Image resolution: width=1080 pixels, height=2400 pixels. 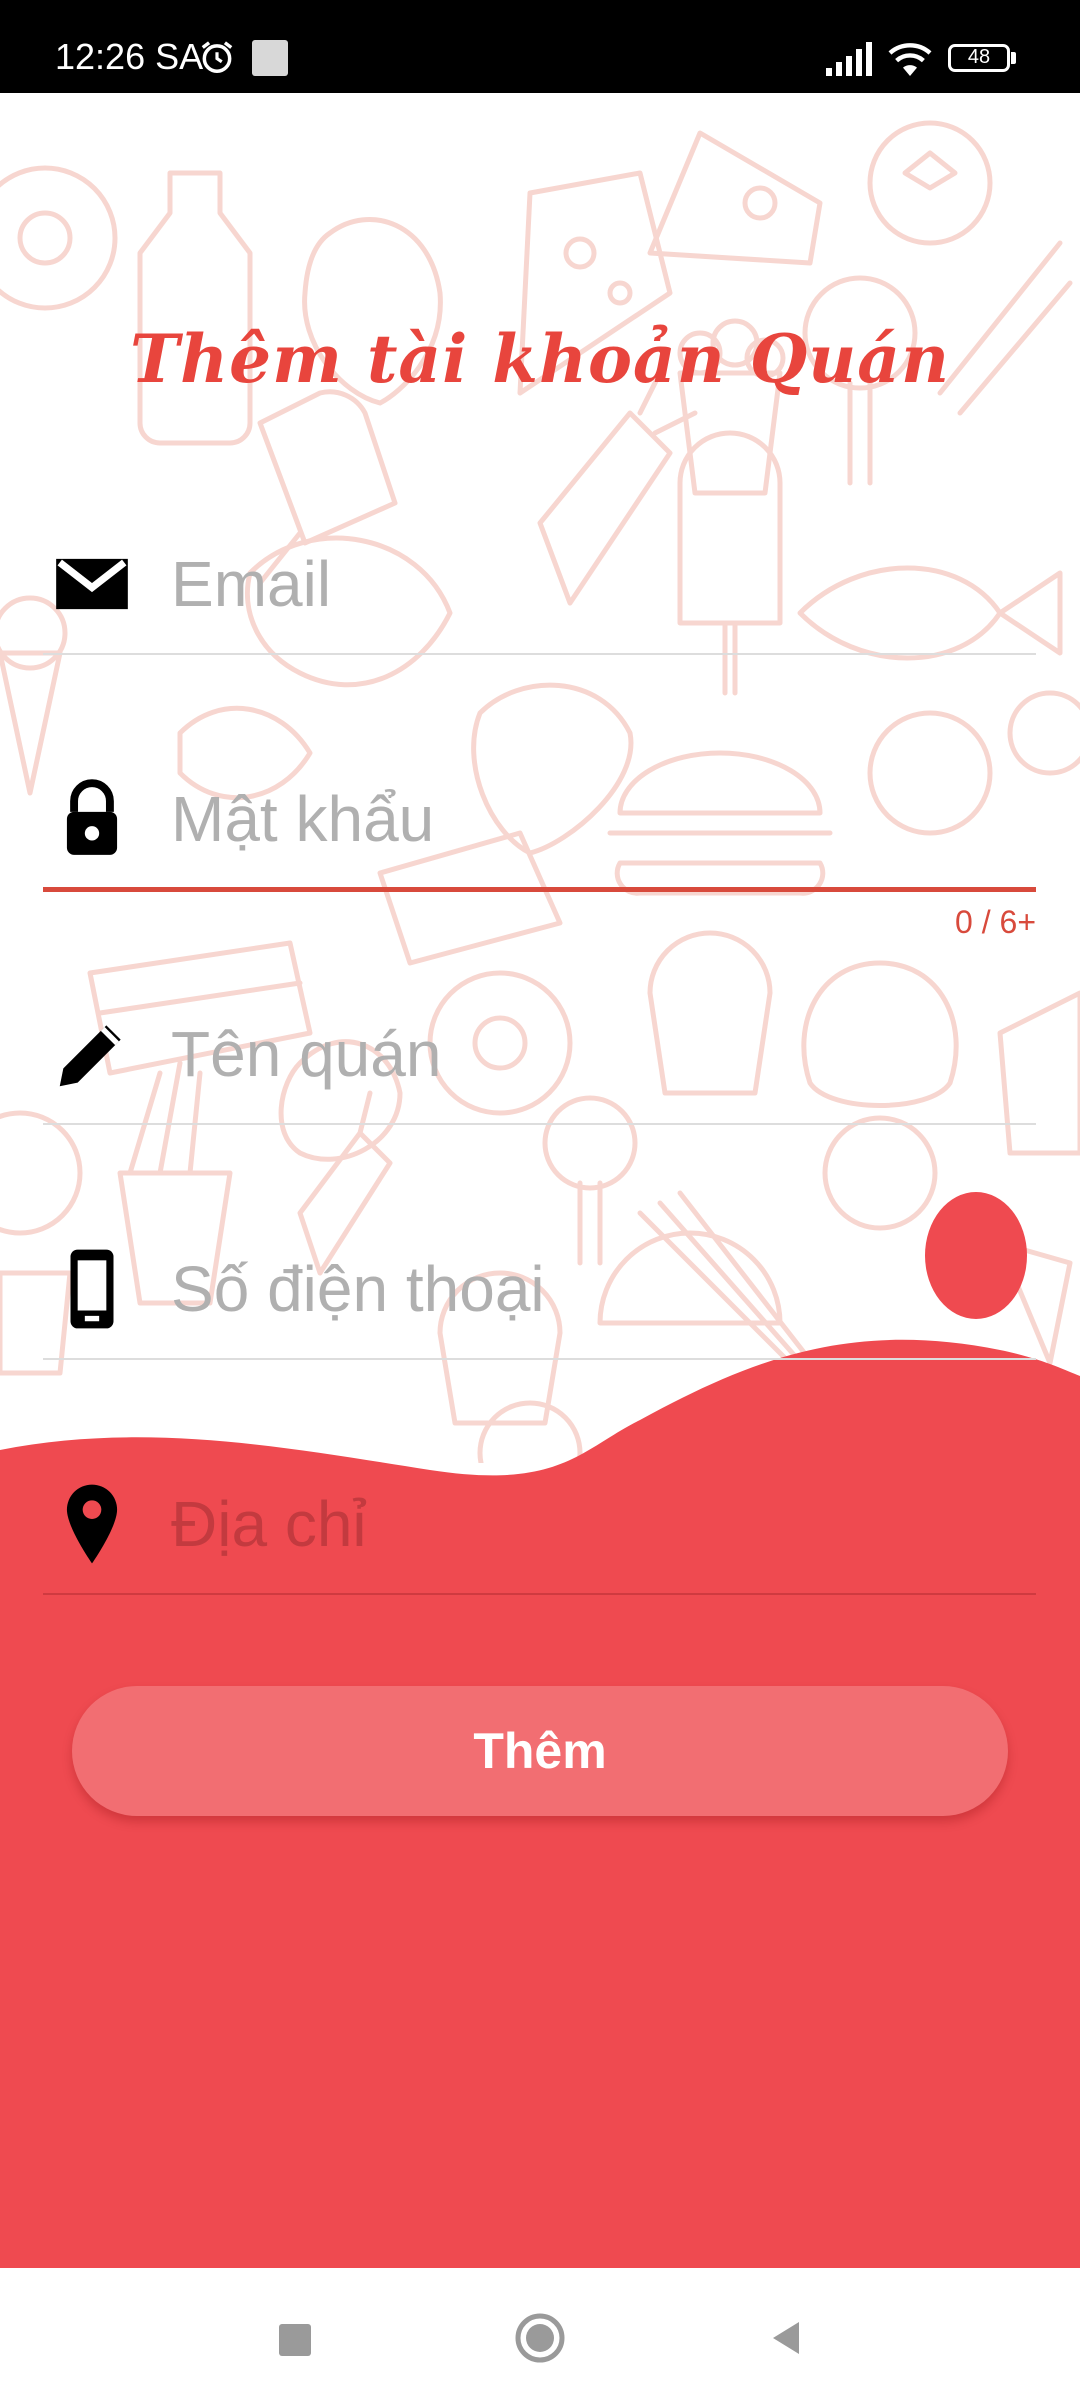 I want to click on status-time: 12:26 SA, so click(x=129, y=56).